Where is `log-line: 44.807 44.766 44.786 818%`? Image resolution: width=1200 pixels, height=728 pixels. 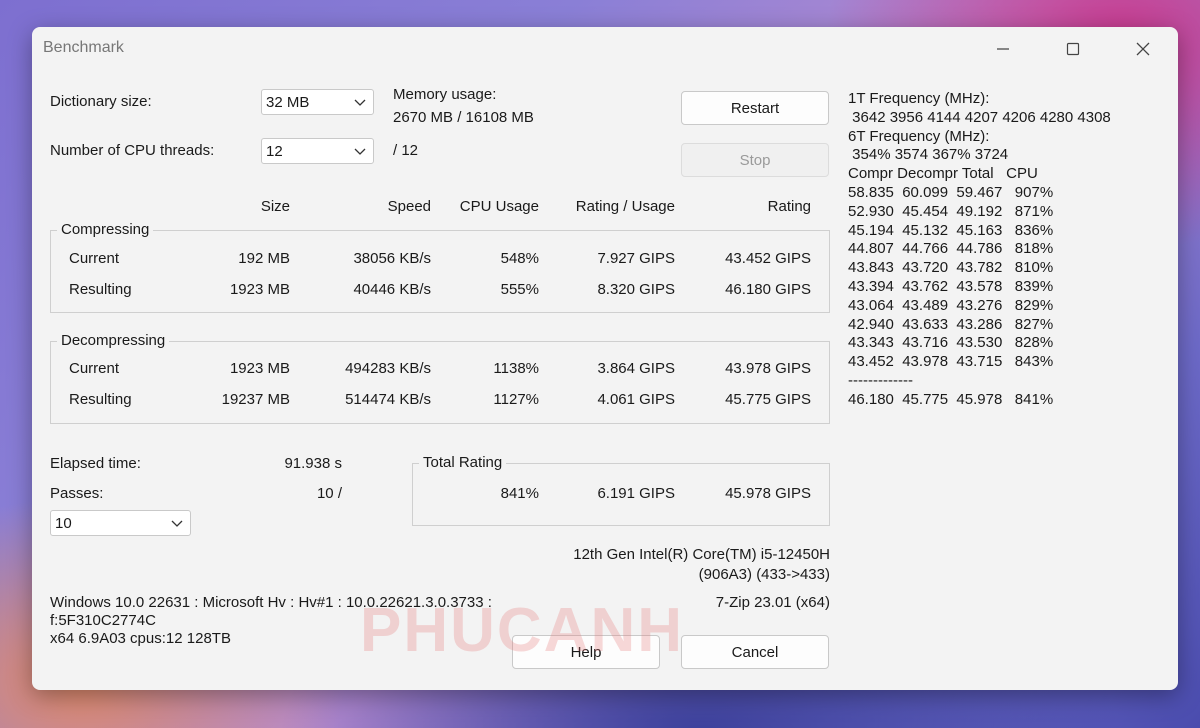
log-line: 44.807 44.766 44.786 818% is located at coordinates (951, 249).